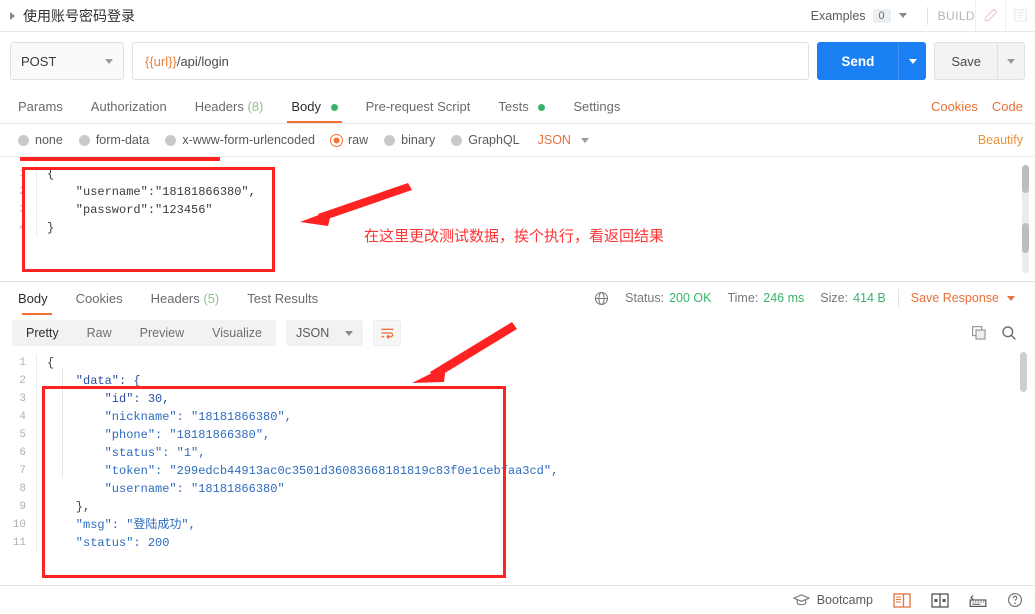 This screenshot has height=614, width=1035. What do you see at coordinates (596, 106) in the screenshot?
I see `tab-settings: Settings` at bounding box center [596, 106].